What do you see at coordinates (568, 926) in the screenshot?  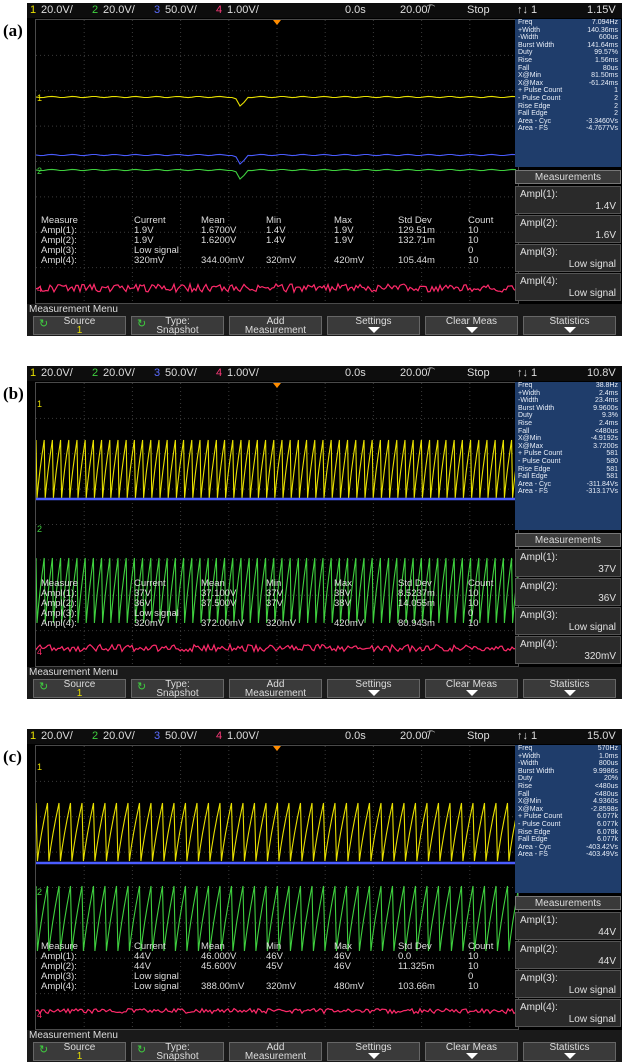 I see `measurement-item: Ampl(1): 44V` at bounding box center [568, 926].